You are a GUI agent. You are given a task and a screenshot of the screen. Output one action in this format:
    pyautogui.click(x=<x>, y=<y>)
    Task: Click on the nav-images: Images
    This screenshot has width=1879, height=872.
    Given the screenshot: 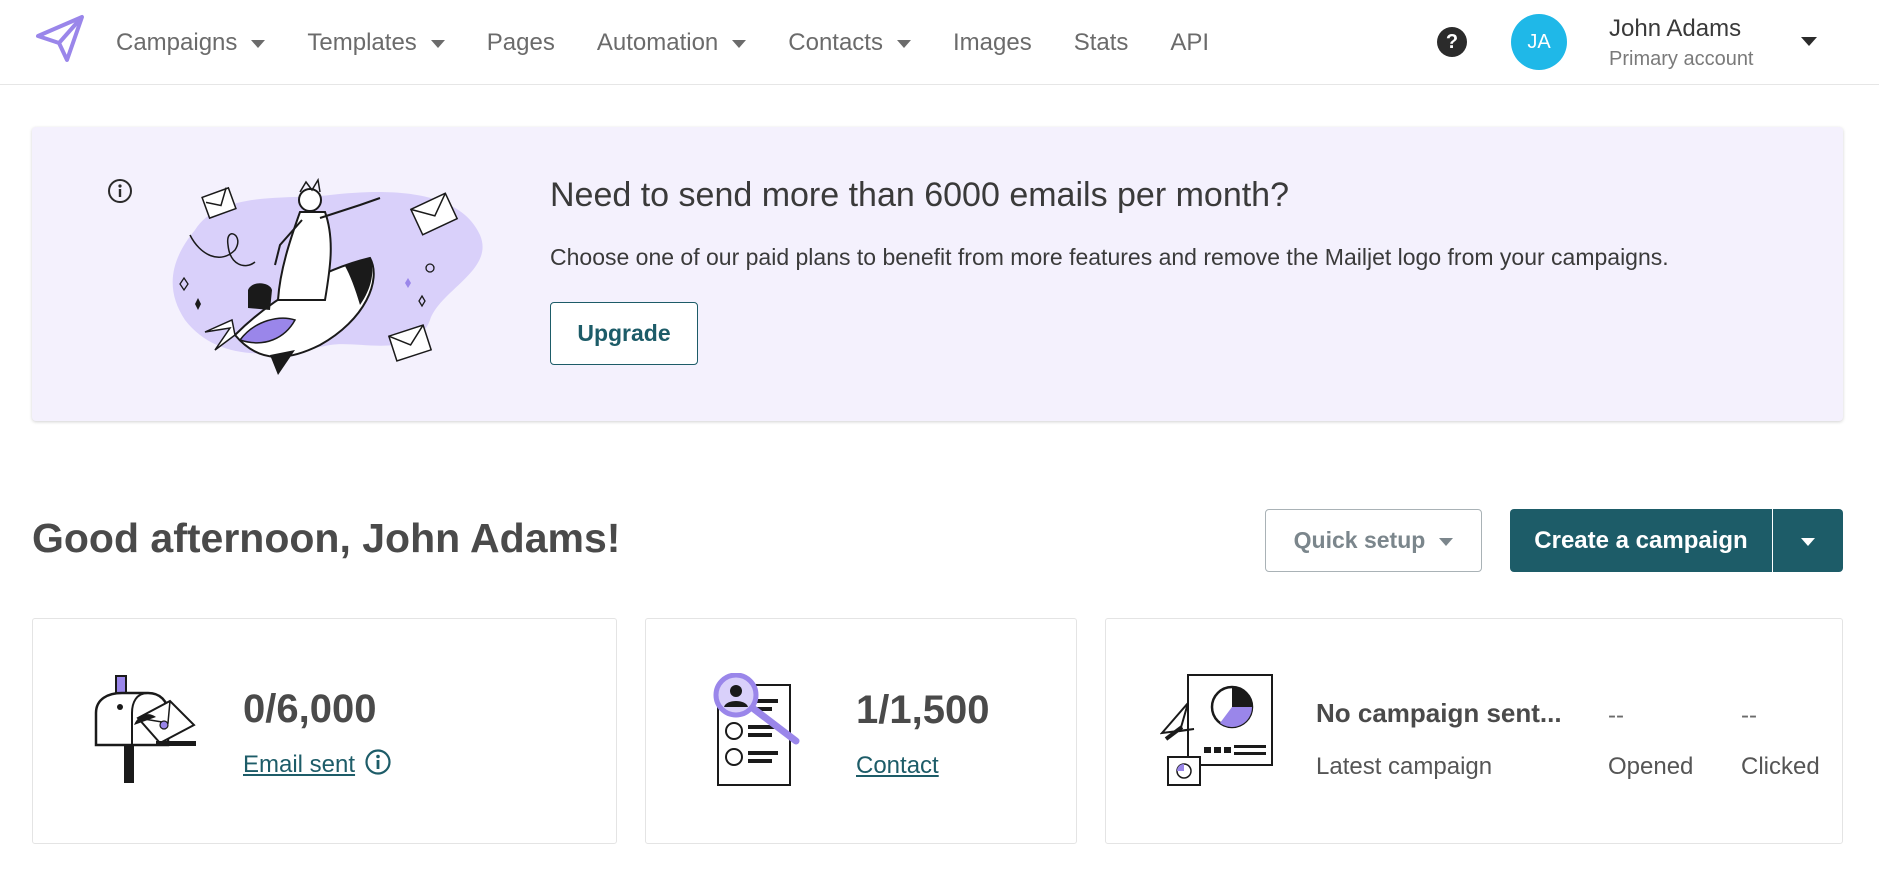 What is the action you would take?
    pyautogui.click(x=992, y=43)
    